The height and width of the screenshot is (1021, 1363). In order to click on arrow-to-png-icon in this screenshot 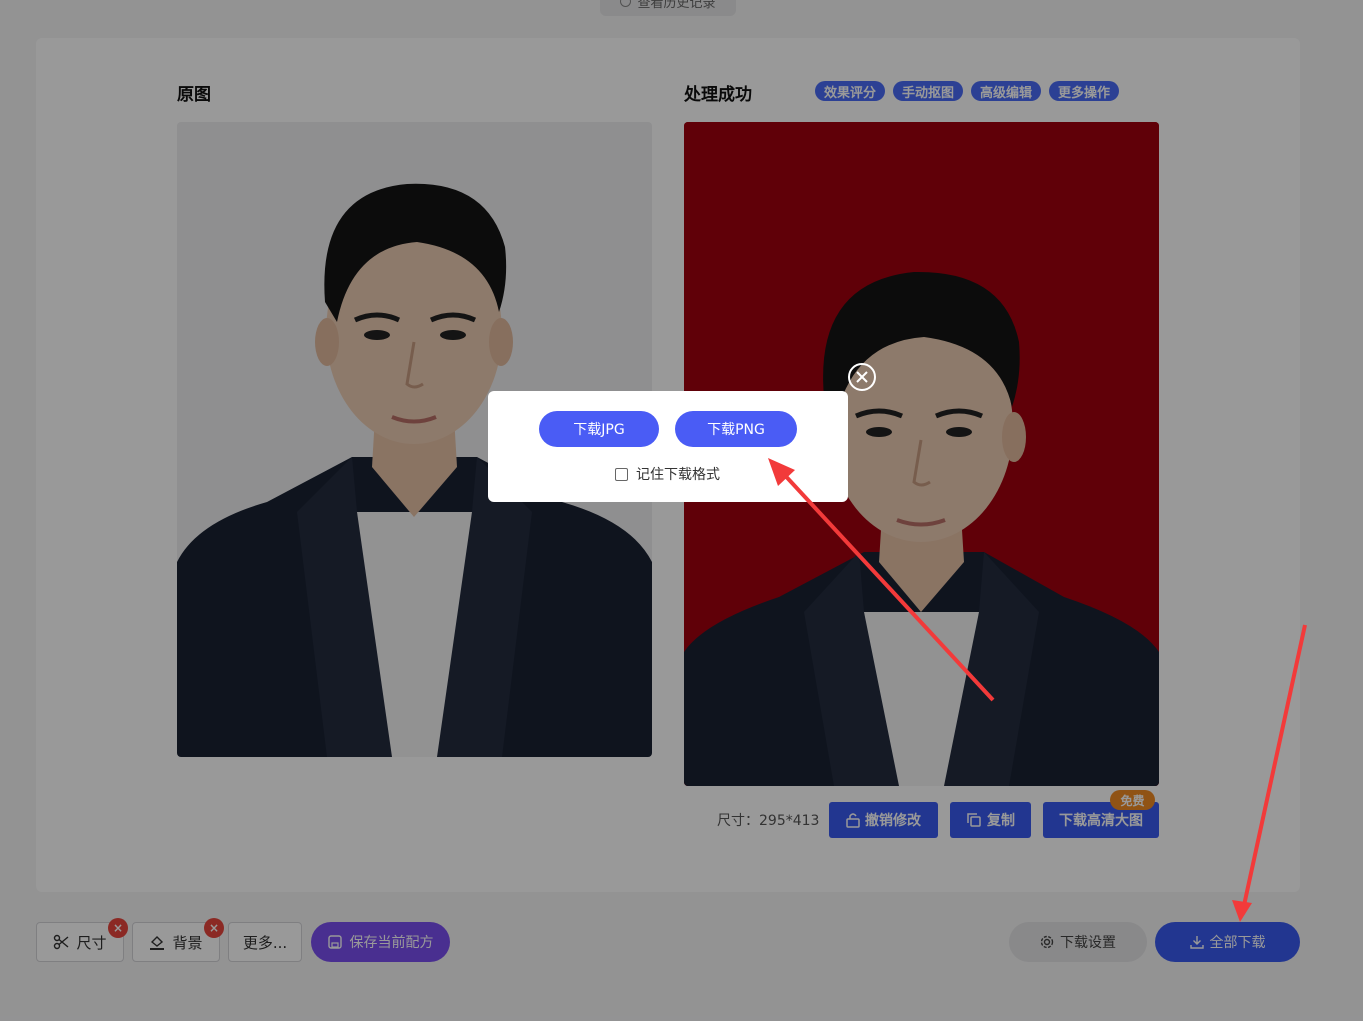, I will do `click(881, 580)`.